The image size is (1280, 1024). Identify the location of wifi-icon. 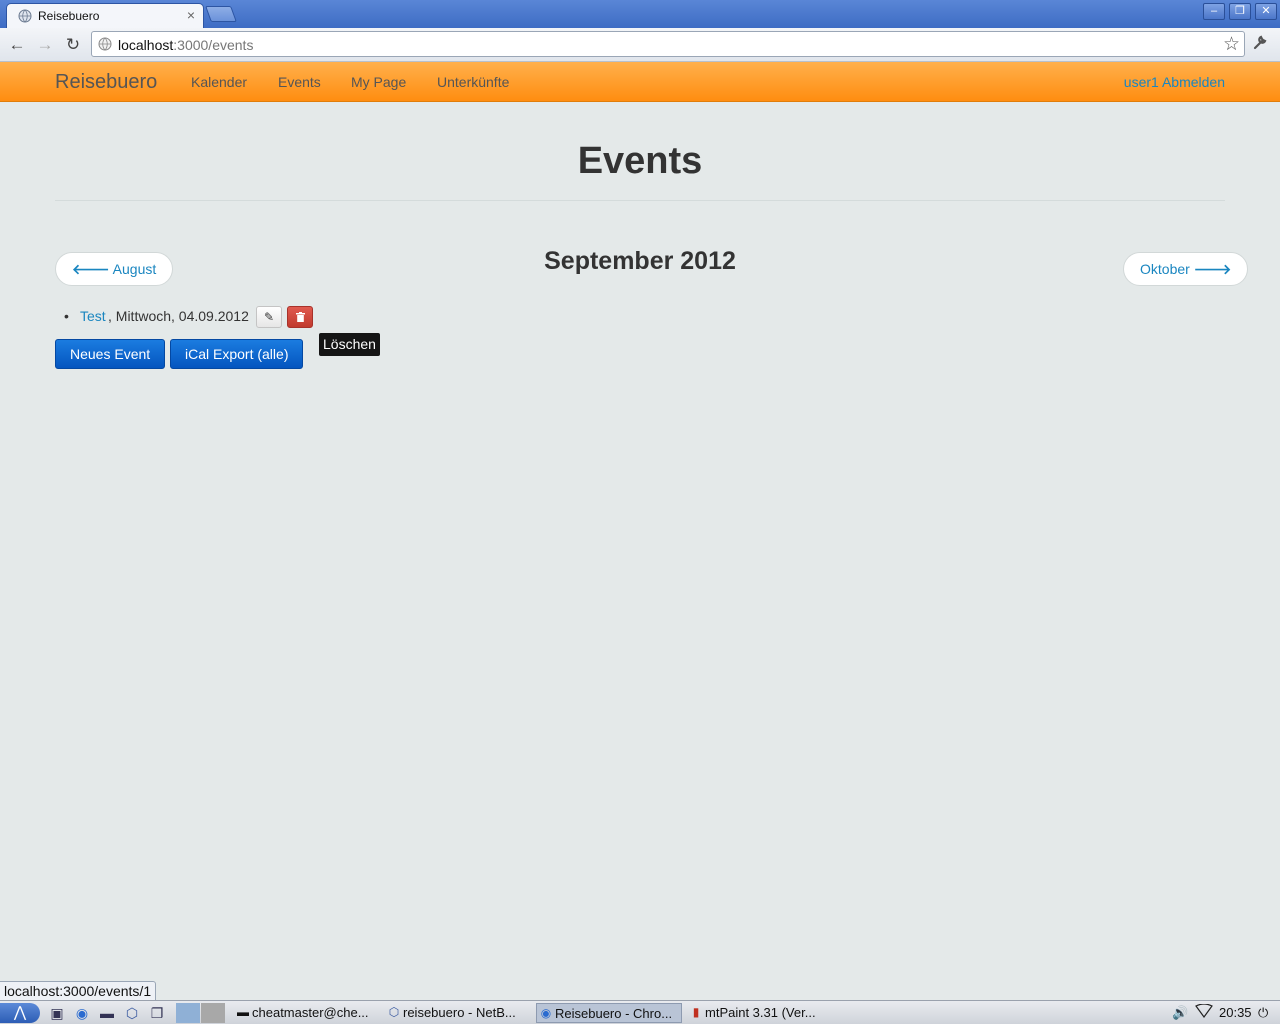
(1204, 1013).